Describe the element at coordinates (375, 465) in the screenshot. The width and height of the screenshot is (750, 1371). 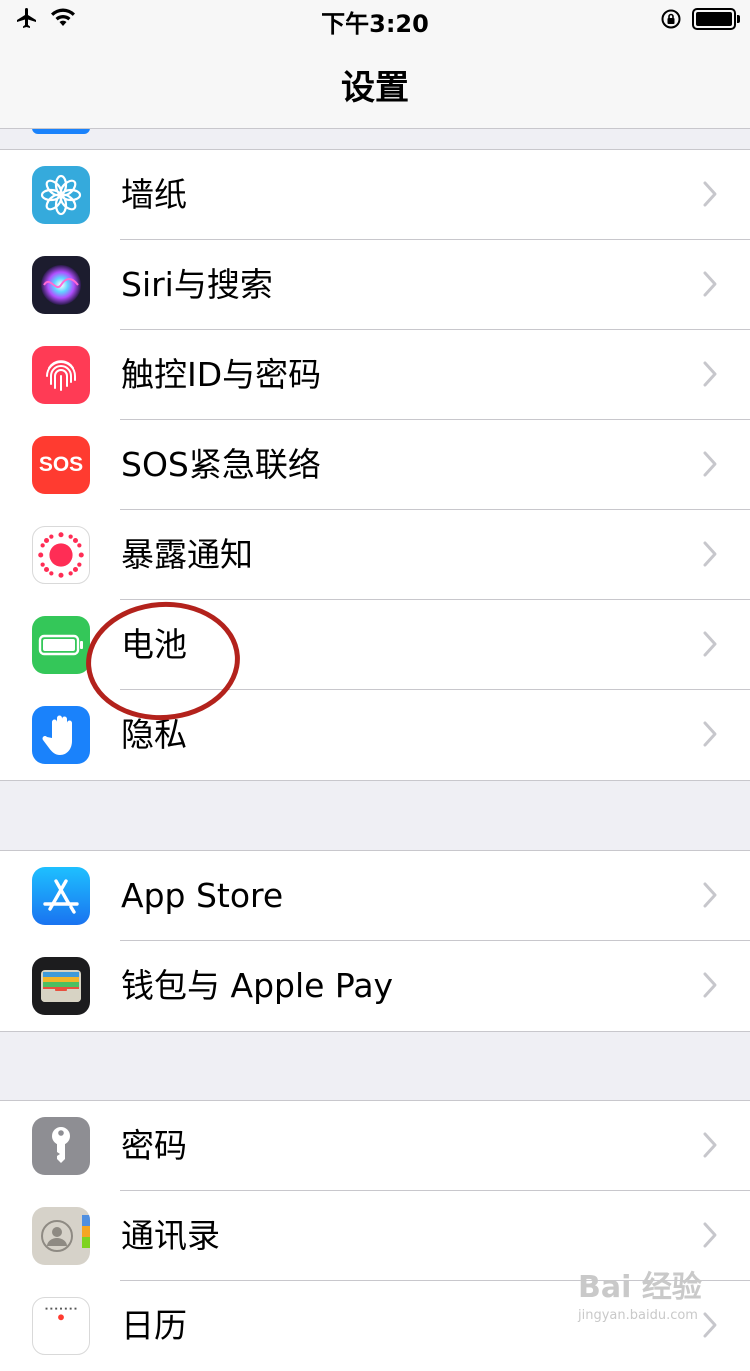
I see `settings-row-sos: SOS SOS紧急联络` at that location.